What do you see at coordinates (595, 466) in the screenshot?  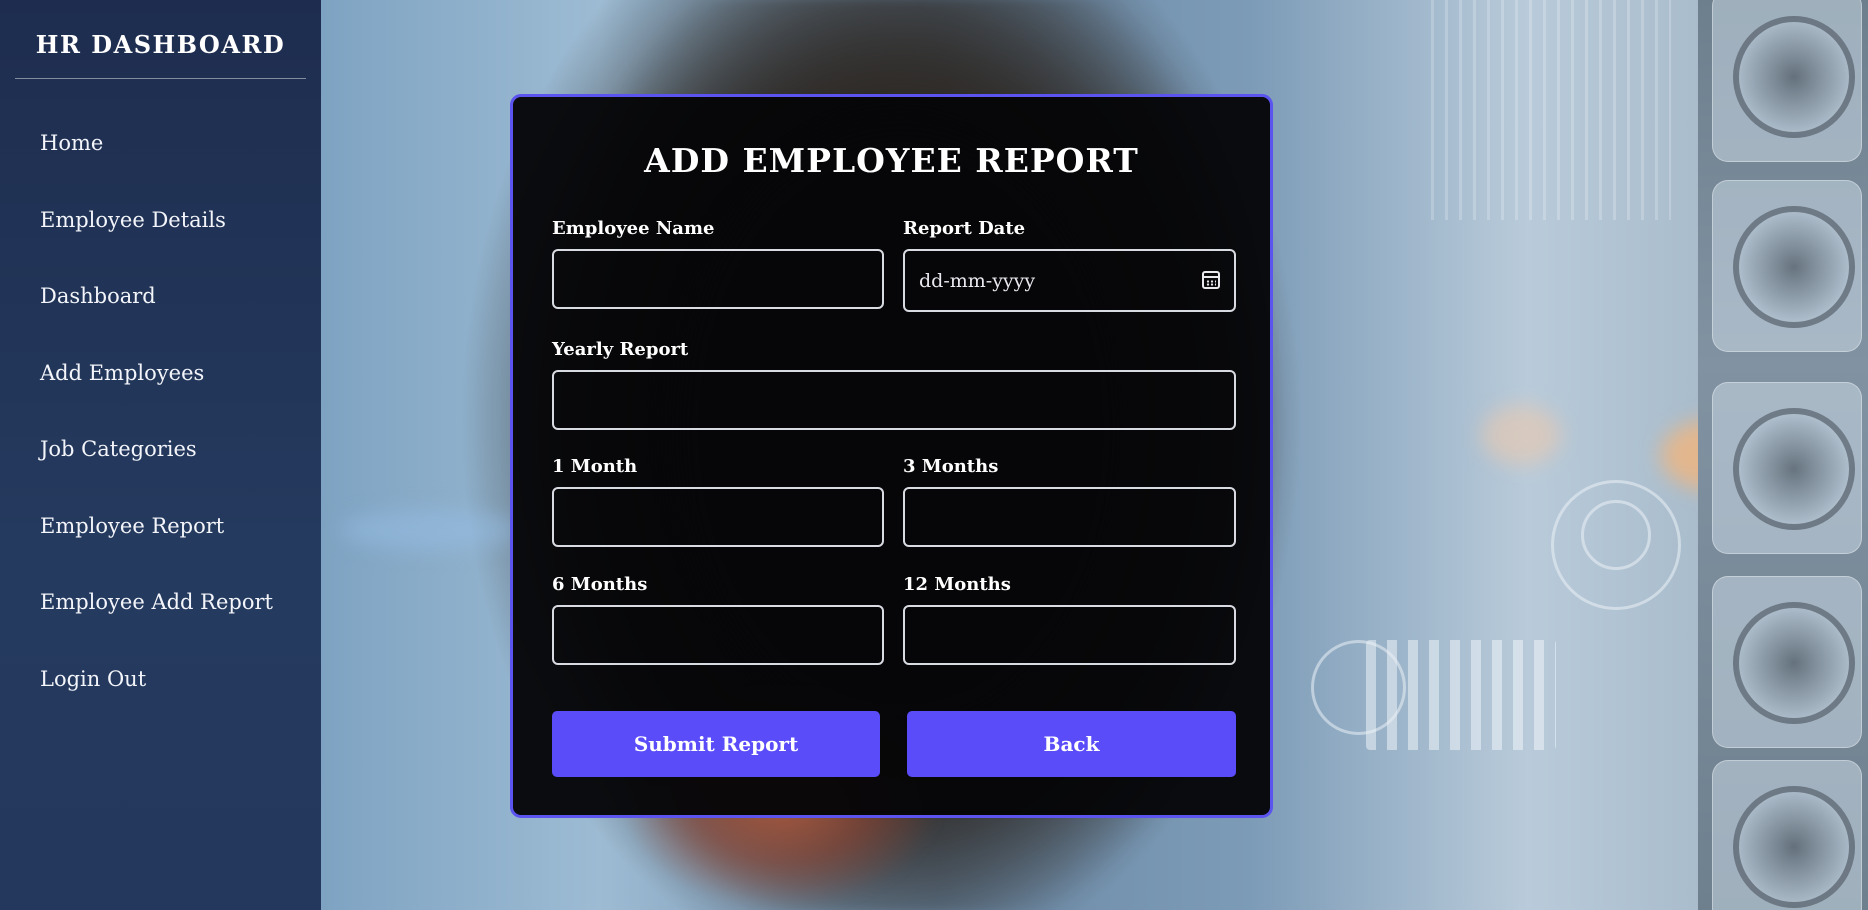 I see `one-month-label: 1 Month` at bounding box center [595, 466].